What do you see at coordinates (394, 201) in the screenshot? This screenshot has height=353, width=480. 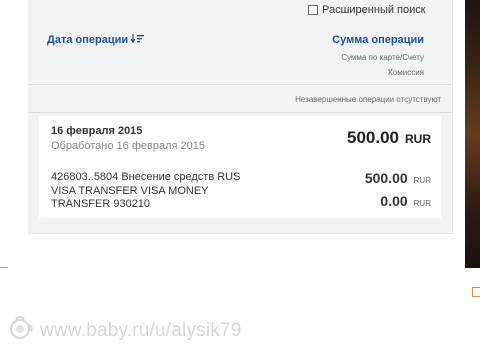 I see `commission-value: 0.00` at bounding box center [394, 201].